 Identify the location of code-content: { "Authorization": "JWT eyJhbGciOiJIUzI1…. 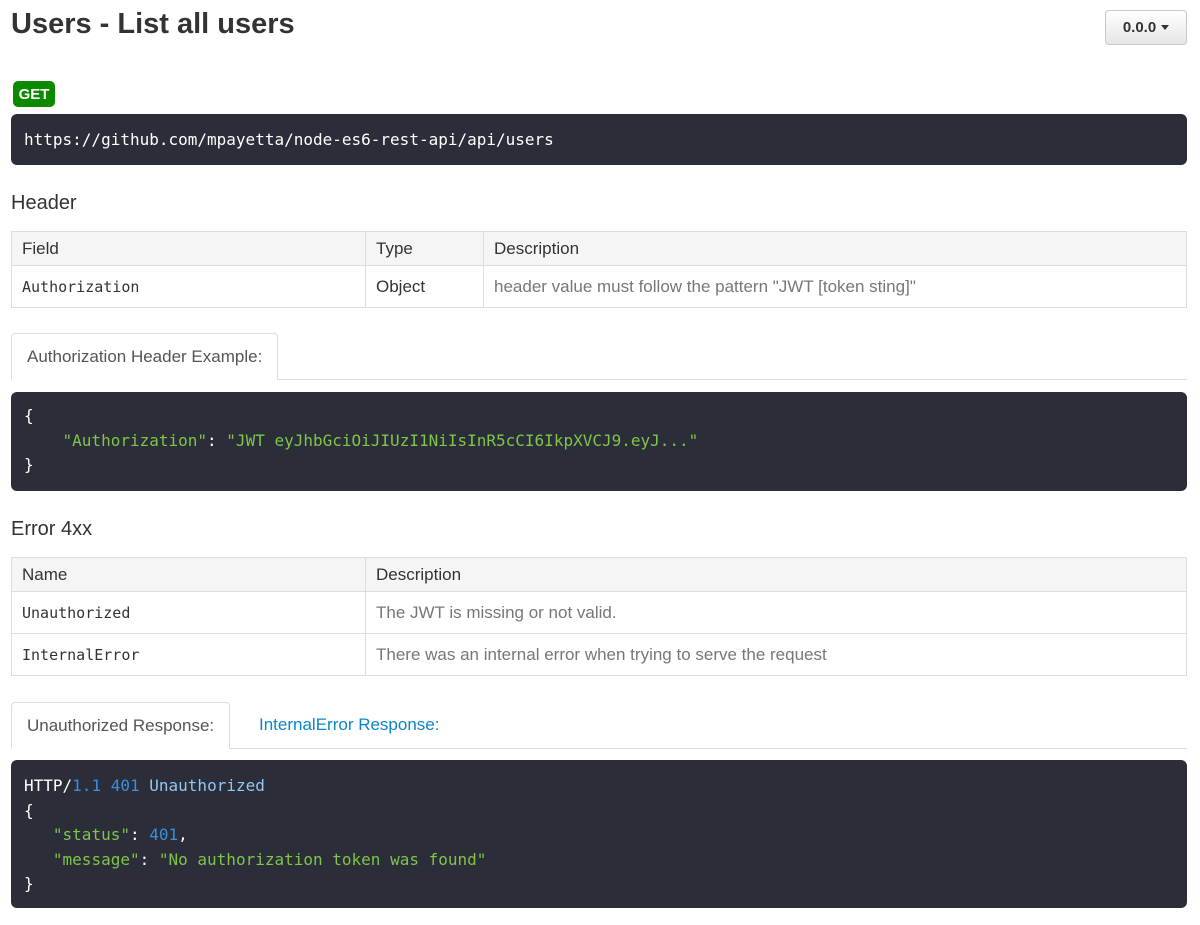
(599, 441).